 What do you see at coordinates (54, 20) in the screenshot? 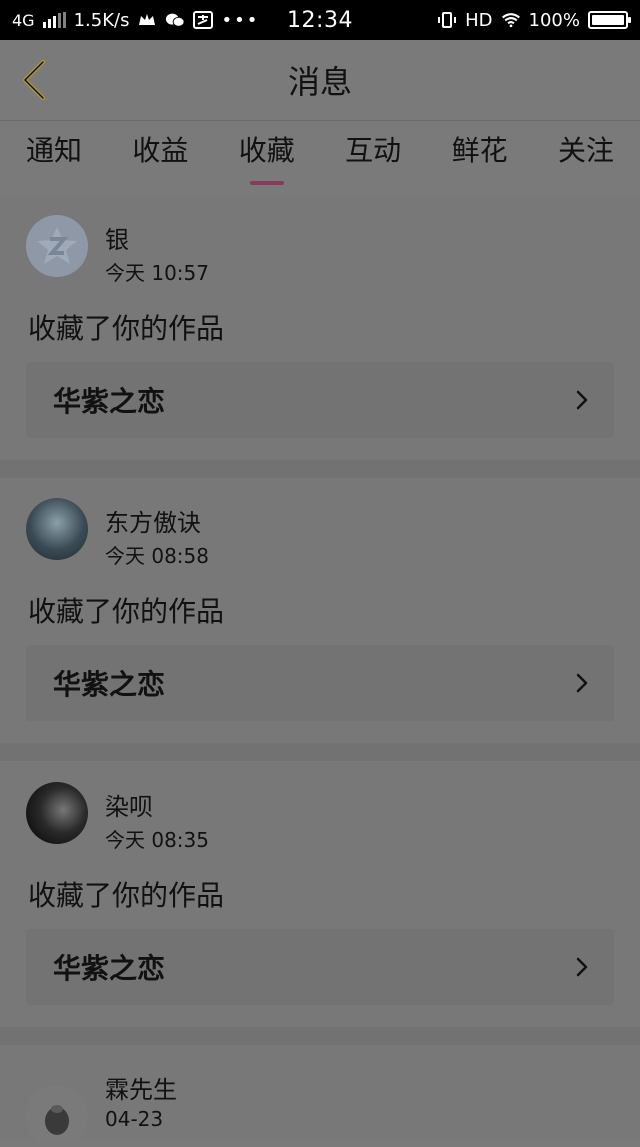
I see `signal-icon` at bounding box center [54, 20].